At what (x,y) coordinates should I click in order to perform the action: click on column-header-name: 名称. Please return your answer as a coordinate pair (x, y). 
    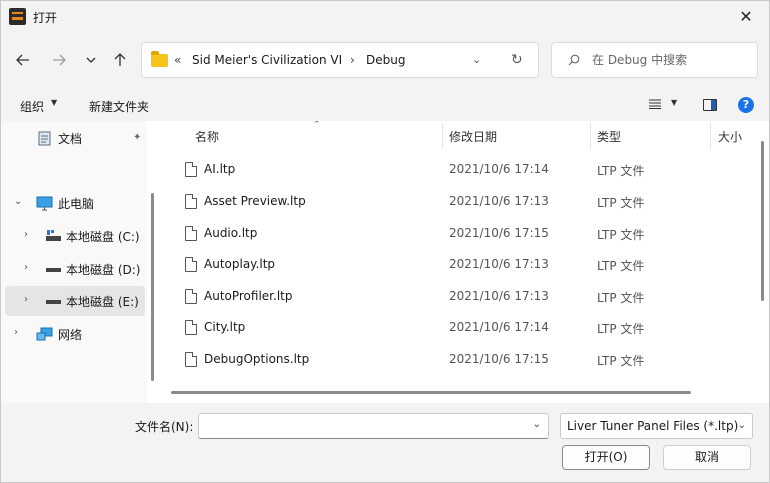
    Looking at the image, I should click on (207, 142).